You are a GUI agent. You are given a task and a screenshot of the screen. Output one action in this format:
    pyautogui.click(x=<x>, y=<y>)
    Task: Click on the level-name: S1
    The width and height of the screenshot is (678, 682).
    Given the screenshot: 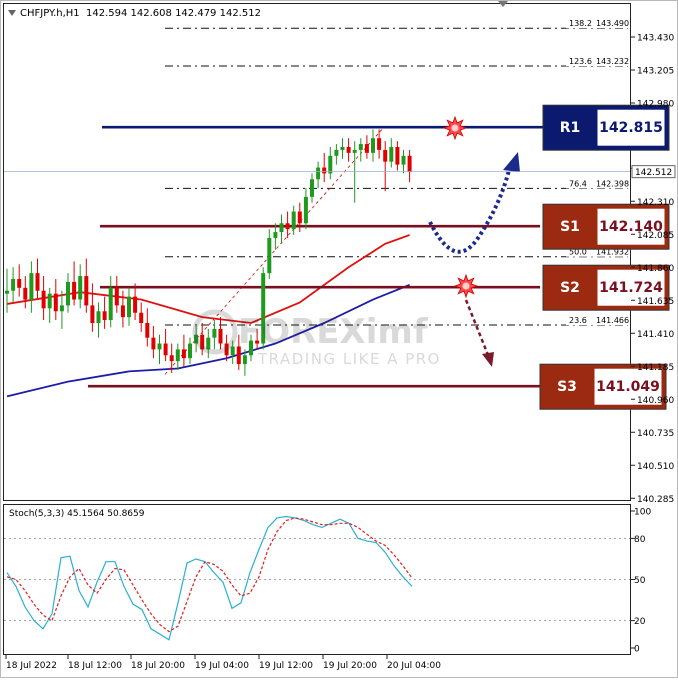 What is the action you would take?
    pyautogui.click(x=570, y=227)
    